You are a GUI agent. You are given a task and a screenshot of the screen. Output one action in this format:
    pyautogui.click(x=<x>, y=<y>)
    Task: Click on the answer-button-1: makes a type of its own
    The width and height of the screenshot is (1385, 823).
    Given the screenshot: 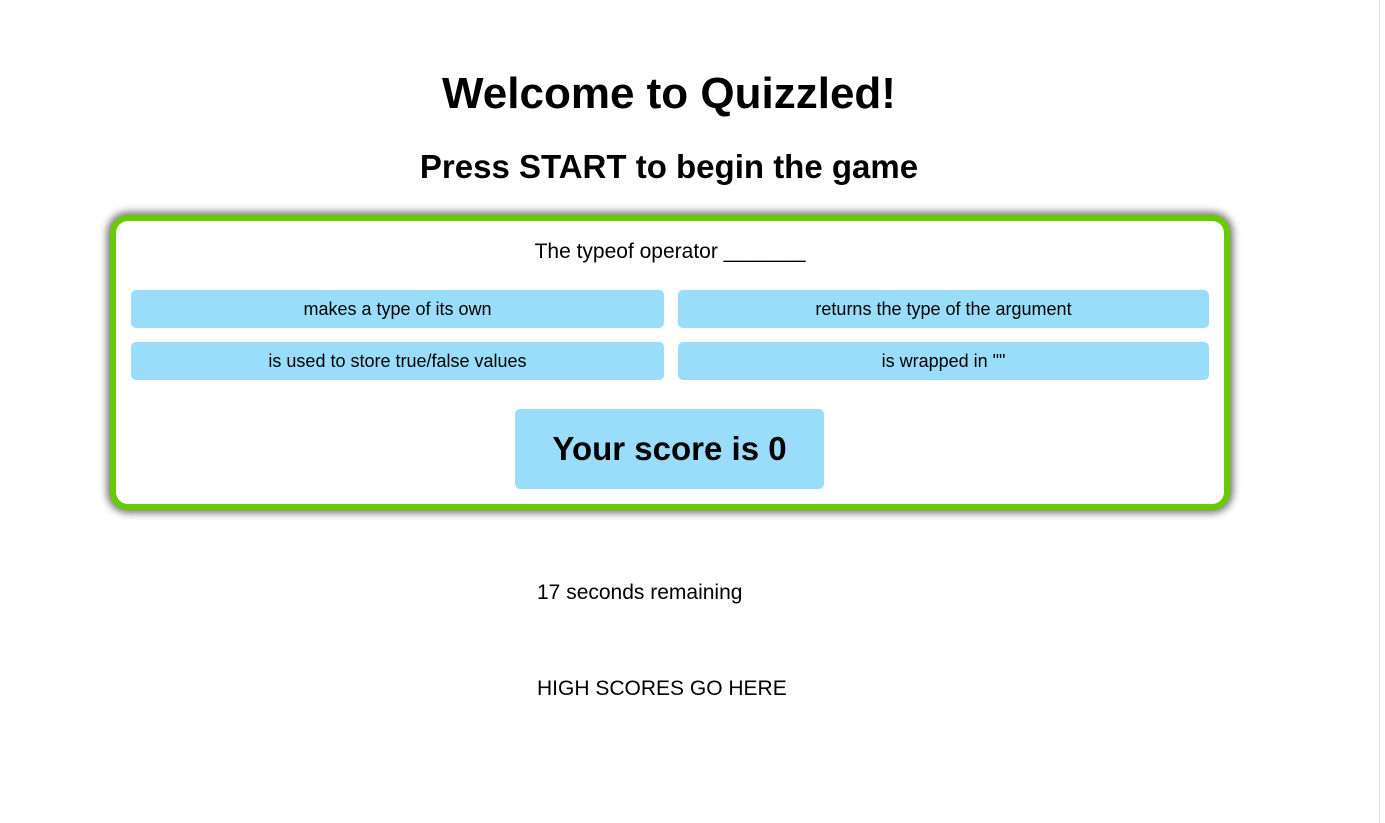 What is the action you would take?
    pyautogui.click(x=397, y=309)
    